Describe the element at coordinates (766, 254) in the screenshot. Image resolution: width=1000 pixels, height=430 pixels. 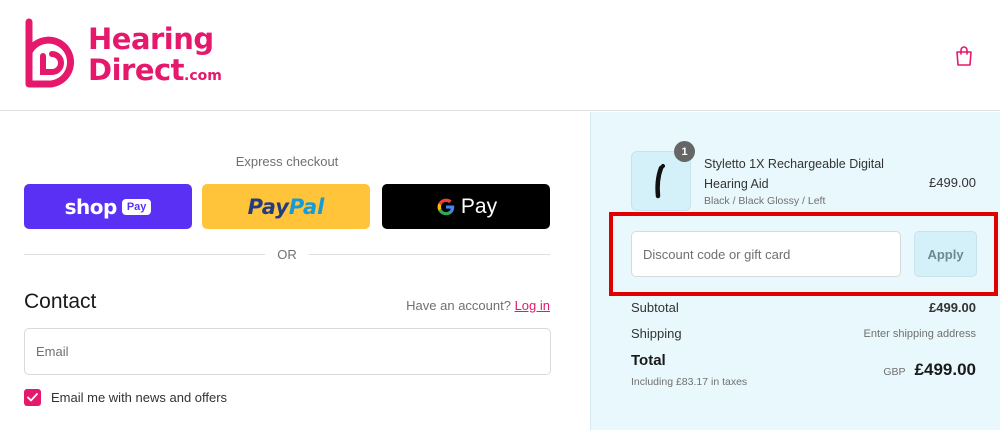
I see `discount-code-field` at that location.